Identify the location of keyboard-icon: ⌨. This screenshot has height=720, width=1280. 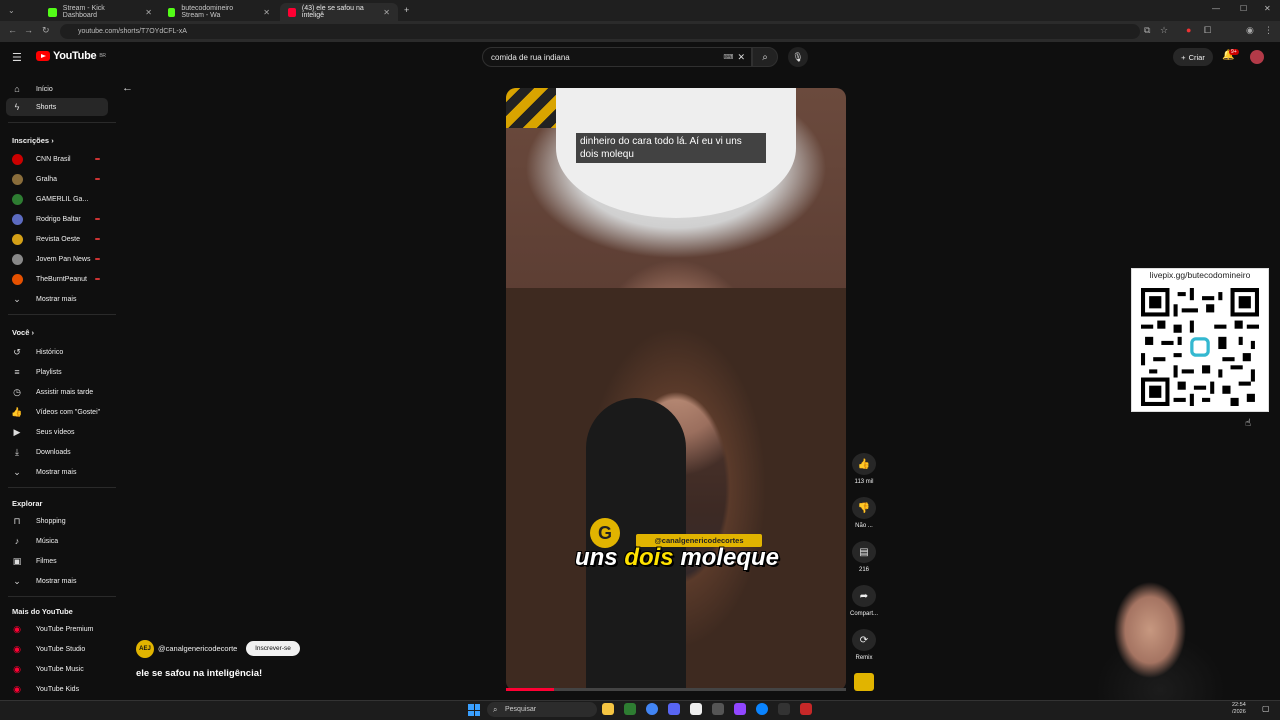
(728, 57).